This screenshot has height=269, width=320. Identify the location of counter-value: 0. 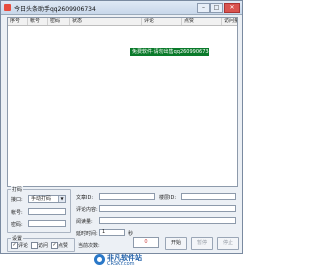
(146, 242).